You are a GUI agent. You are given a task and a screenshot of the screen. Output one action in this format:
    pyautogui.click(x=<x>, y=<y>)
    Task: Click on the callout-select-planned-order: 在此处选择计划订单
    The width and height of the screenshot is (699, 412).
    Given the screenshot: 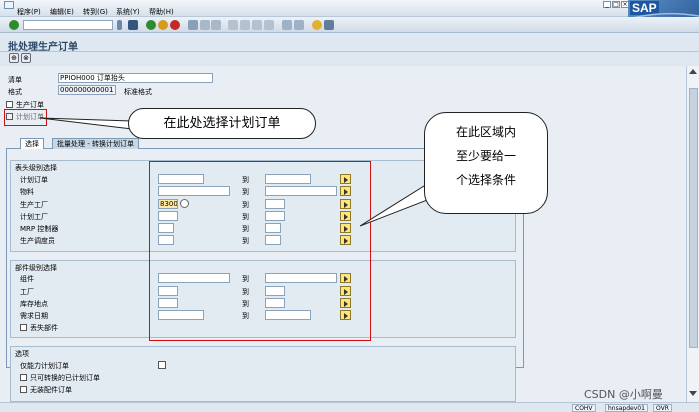 What is the action you would take?
    pyautogui.click(x=222, y=123)
    